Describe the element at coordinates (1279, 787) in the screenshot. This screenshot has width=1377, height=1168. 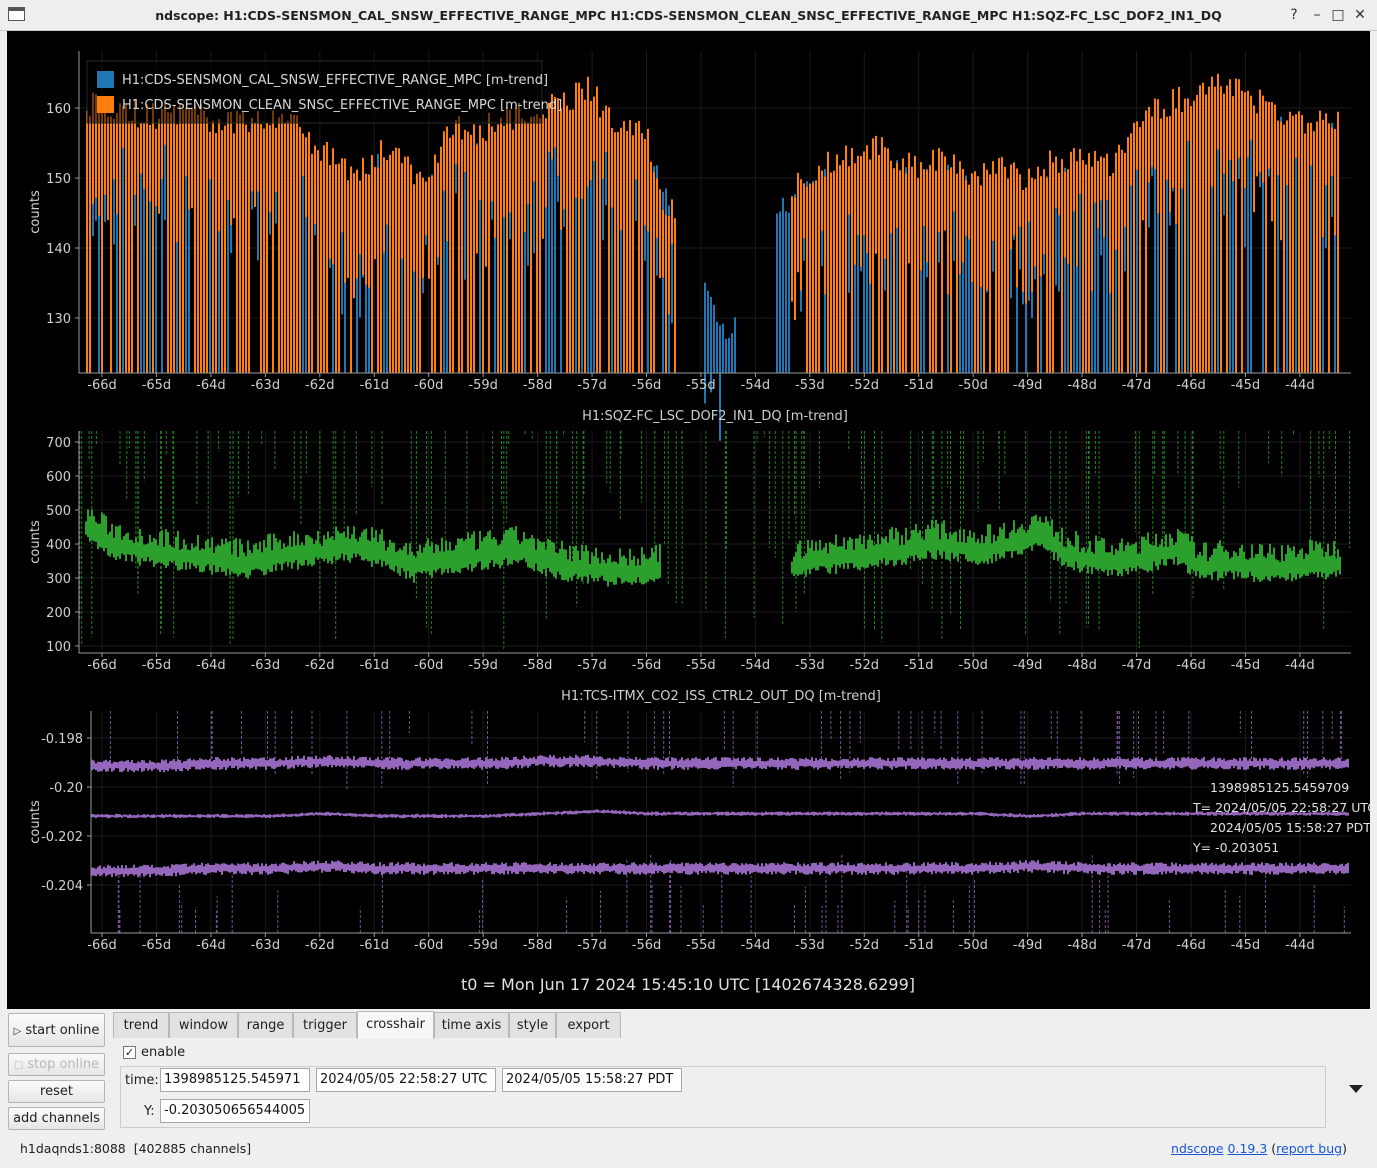
I see `crosshair-readout: 1398985125.5459709` at that location.